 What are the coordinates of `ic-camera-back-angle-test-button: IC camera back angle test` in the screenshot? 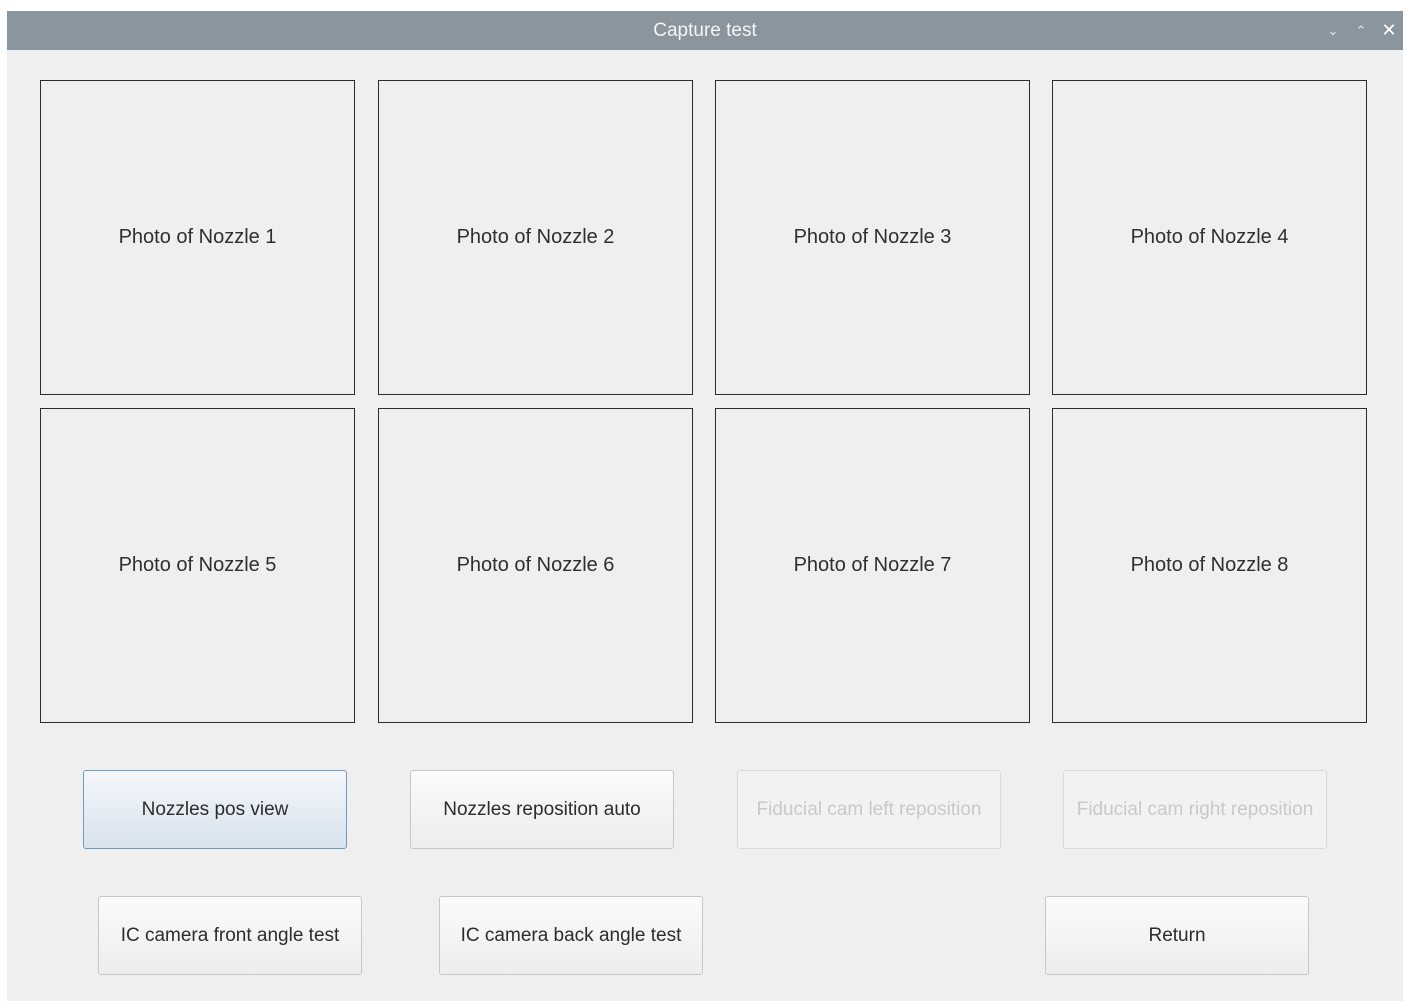 It's located at (571, 935).